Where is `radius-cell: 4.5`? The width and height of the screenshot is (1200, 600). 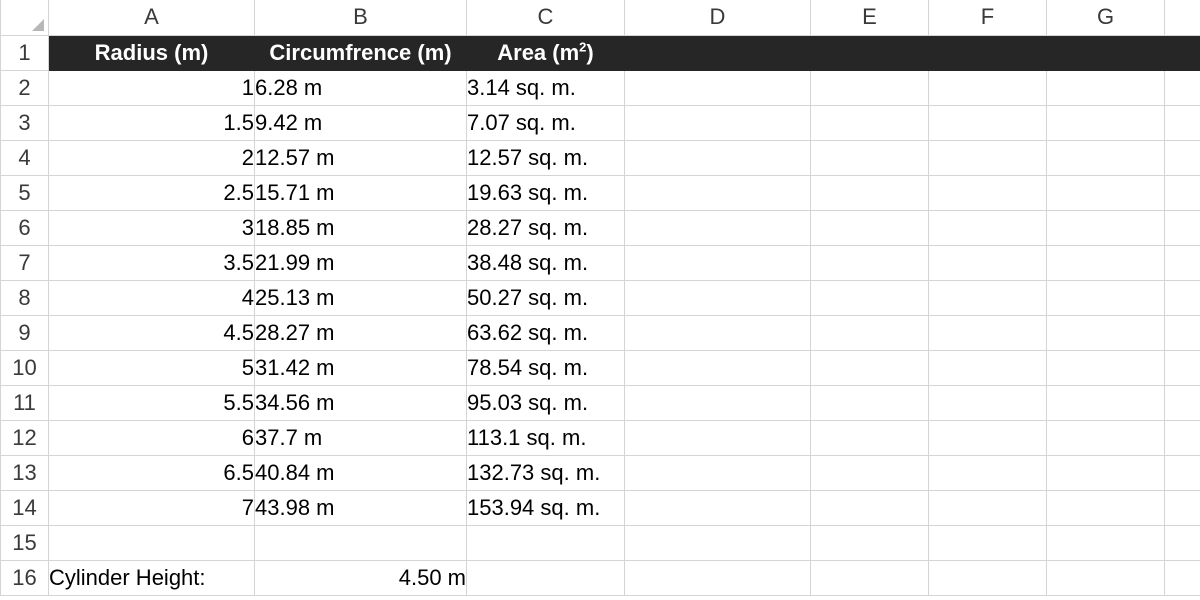
radius-cell: 4.5 is located at coordinates (151, 332).